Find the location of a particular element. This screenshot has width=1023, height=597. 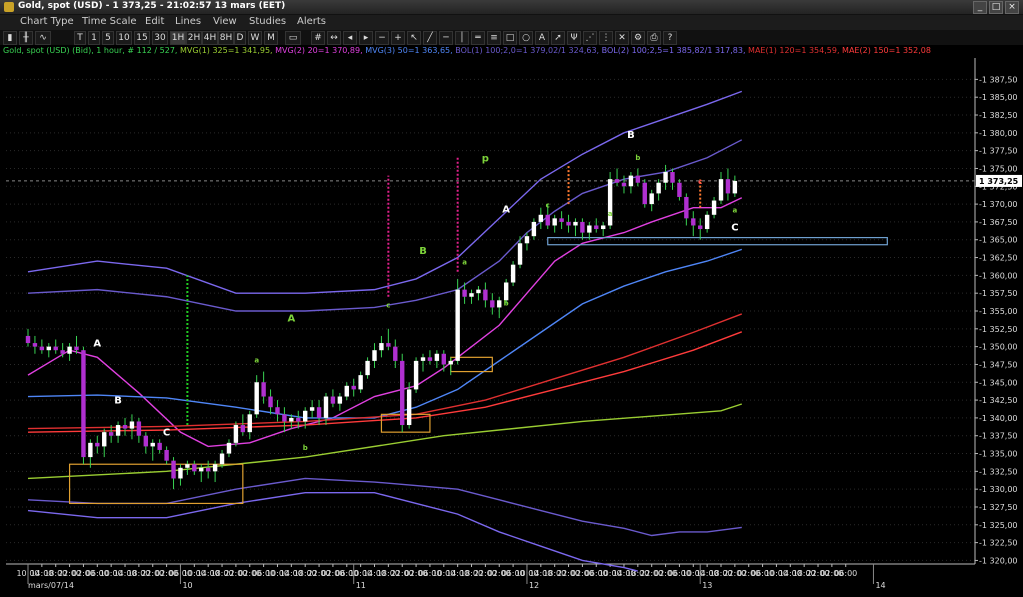

y-tick-label: -1 340,00 is located at coordinates (998, 418).